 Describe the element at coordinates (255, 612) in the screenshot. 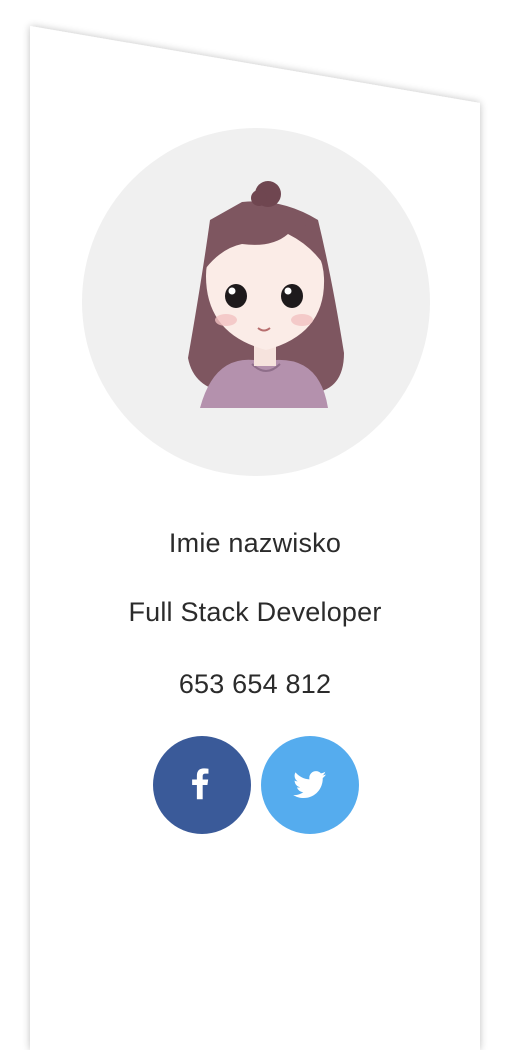

I see `profile-title: Full Stack Developer` at that location.